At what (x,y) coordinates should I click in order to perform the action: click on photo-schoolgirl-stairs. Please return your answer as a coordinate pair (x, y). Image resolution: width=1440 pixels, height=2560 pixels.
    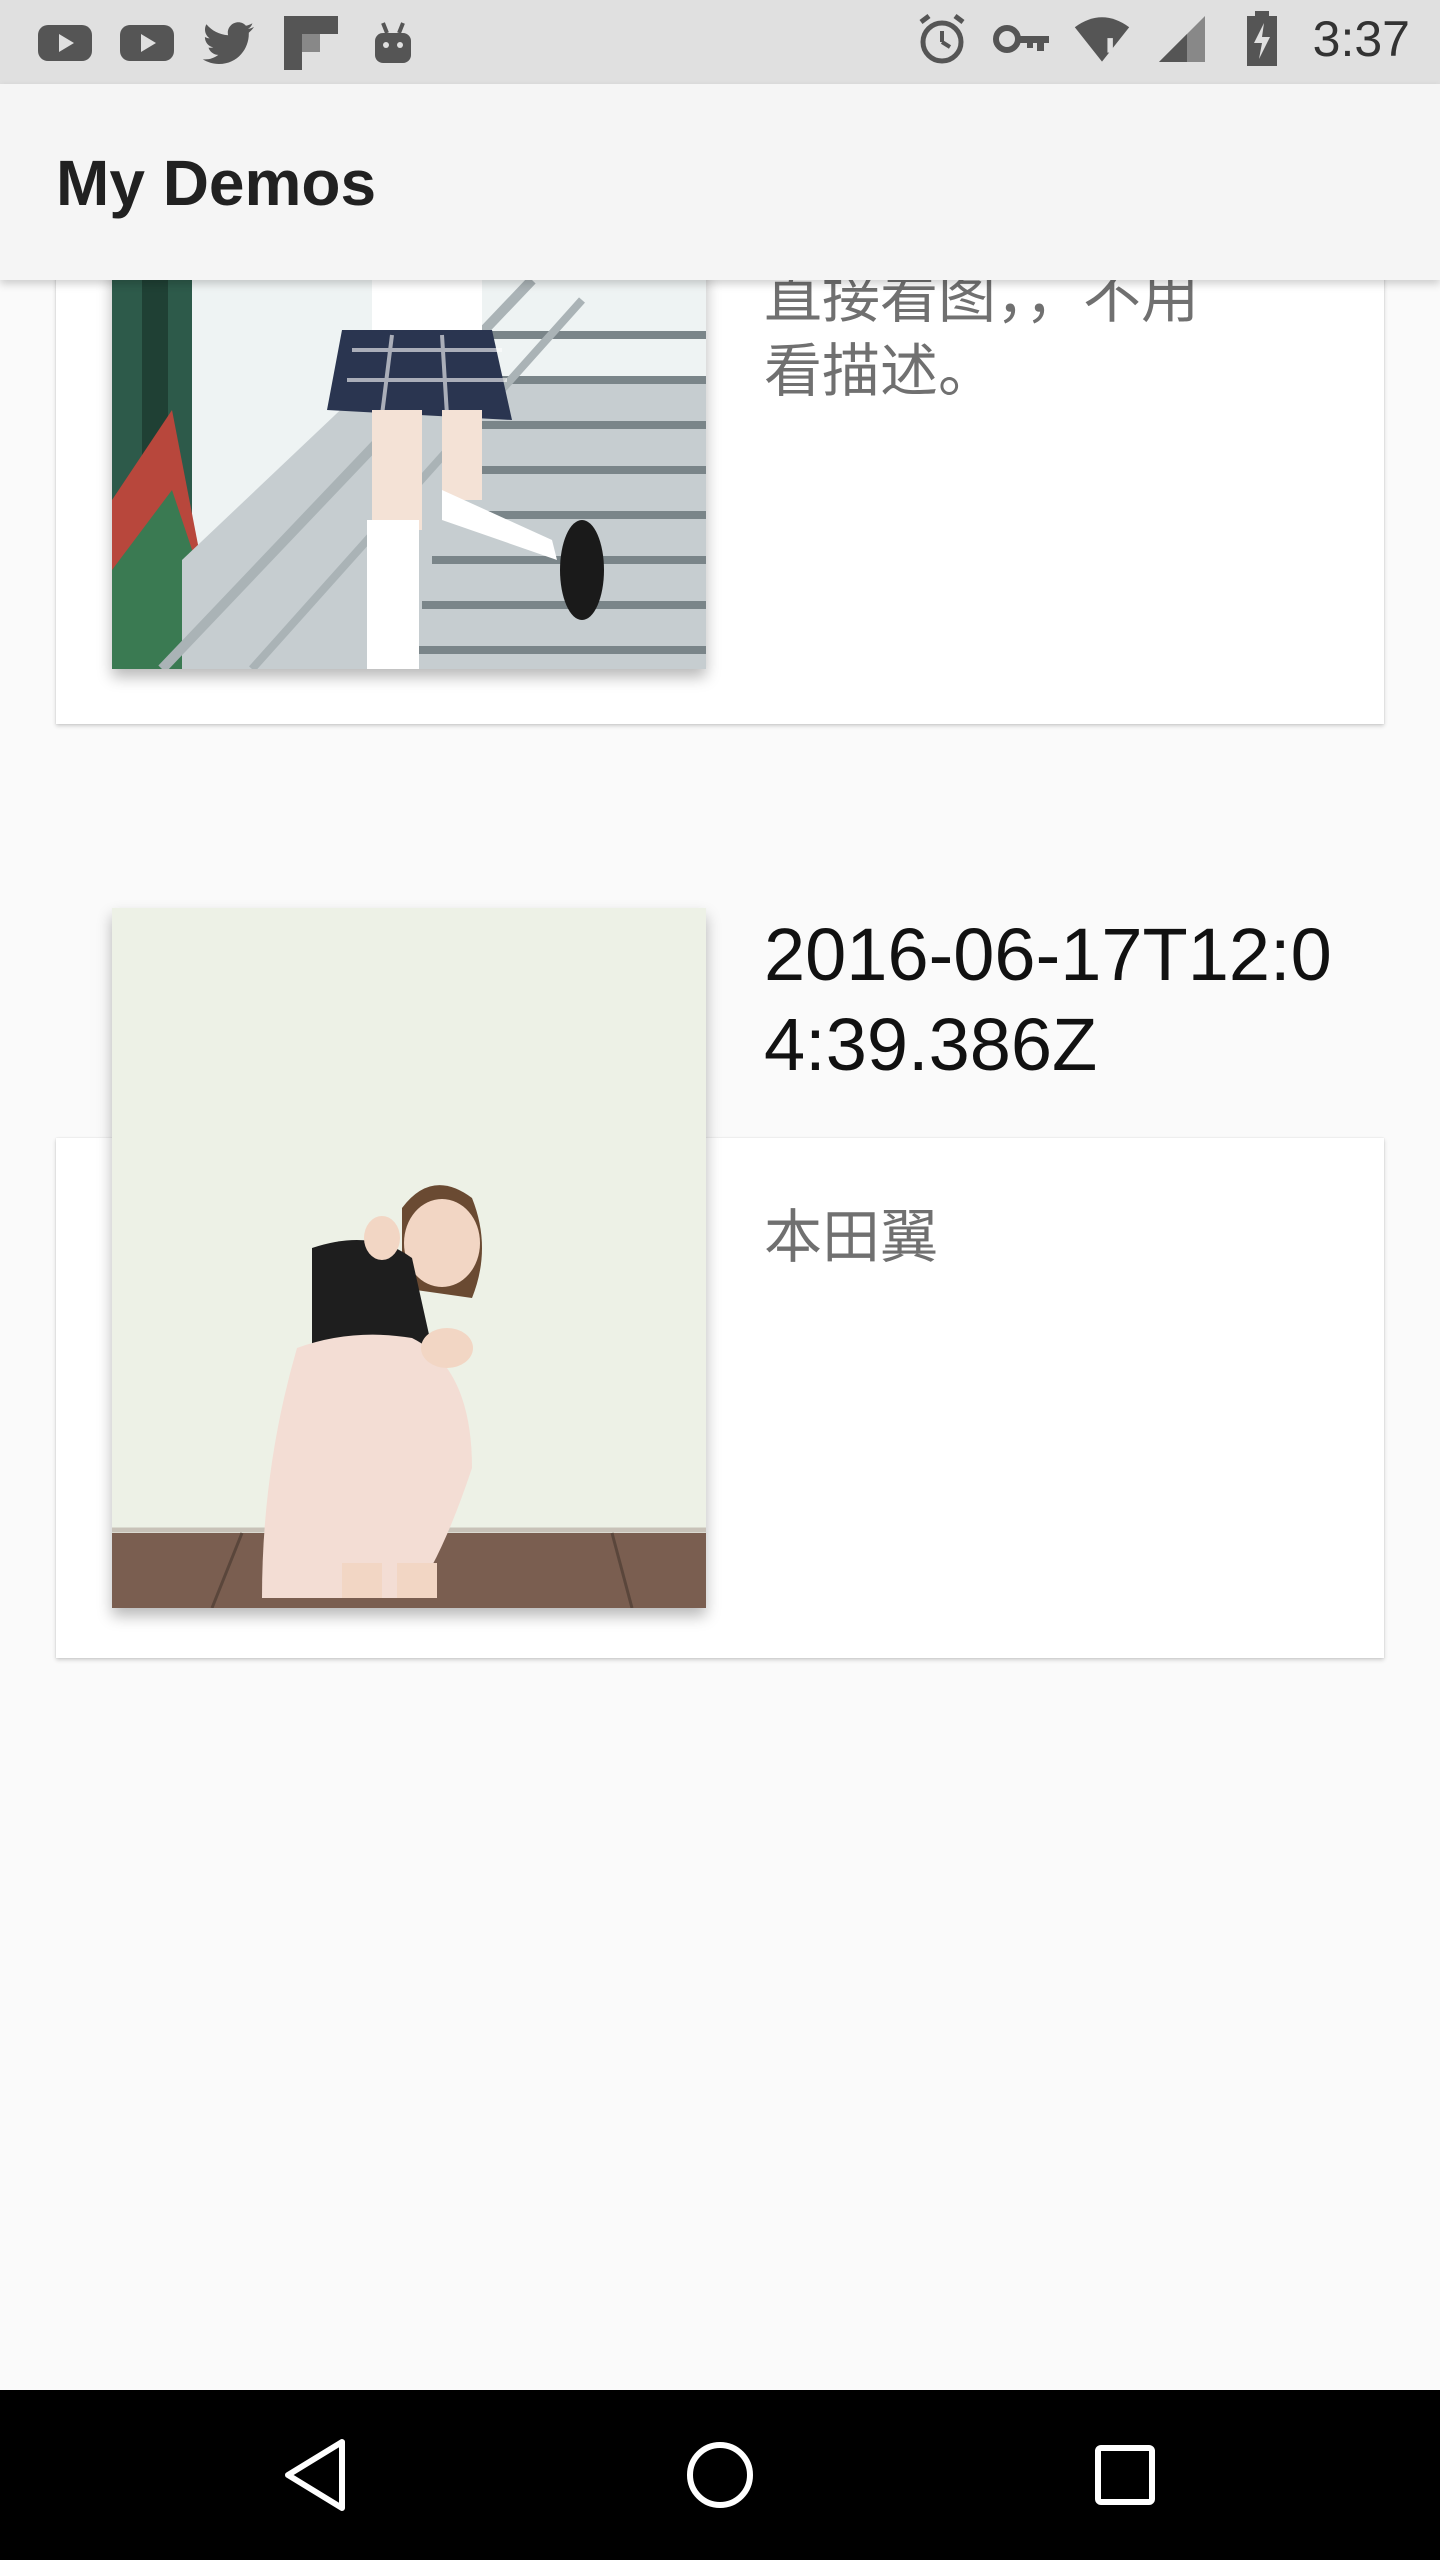
    Looking at the image, I should click on (409, 474).